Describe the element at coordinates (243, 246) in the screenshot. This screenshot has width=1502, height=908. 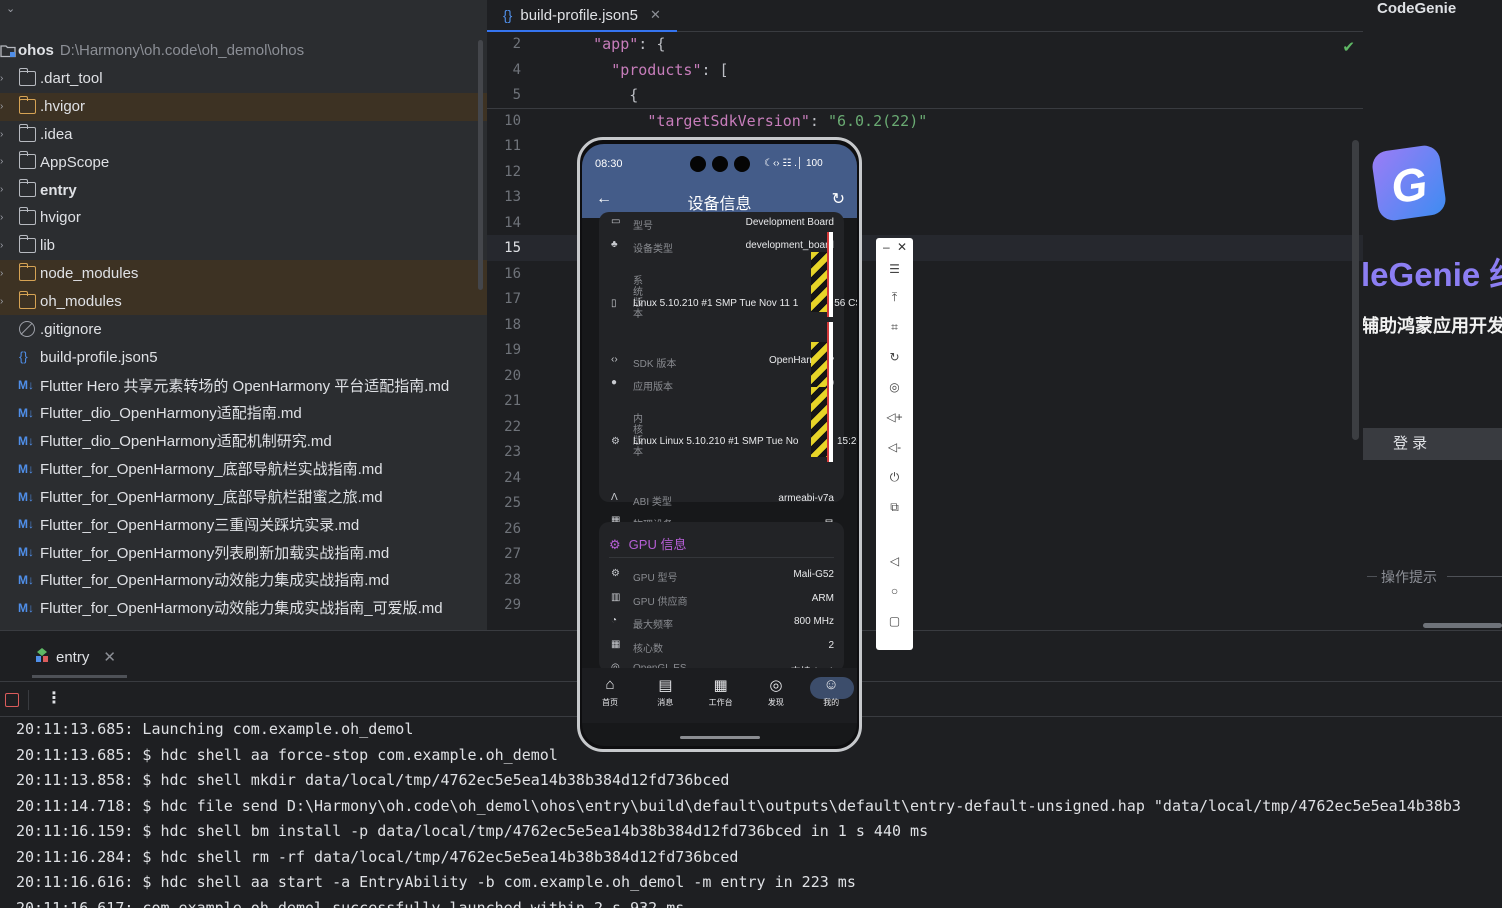
I see `tree-item: › lib` at that location.